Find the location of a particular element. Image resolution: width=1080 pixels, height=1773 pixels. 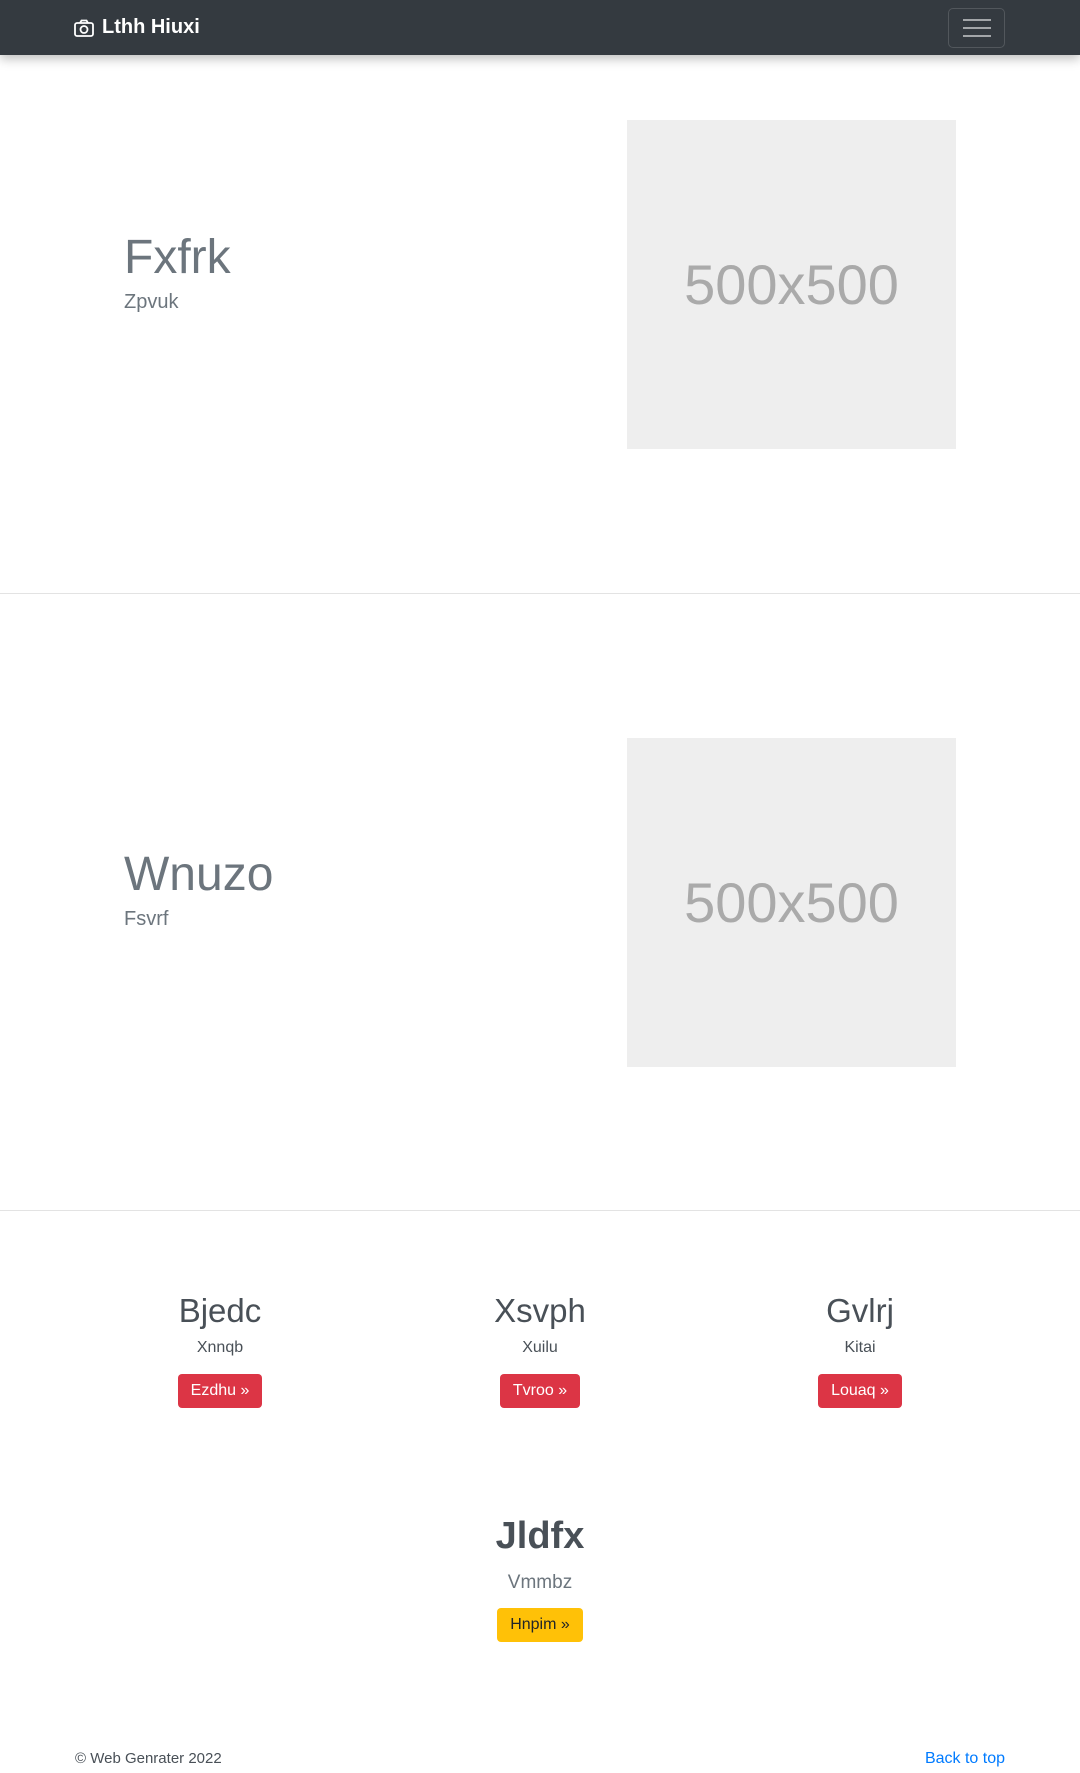

brand-link: Lthh Hiuxi is located at coordinates (137, 27).